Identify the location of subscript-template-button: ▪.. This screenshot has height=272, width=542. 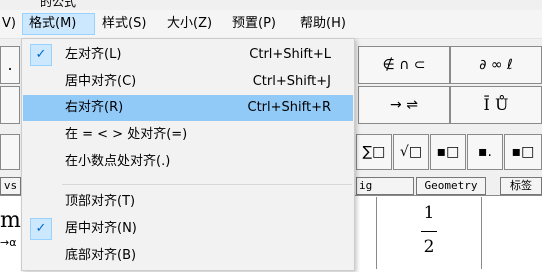
(485, 152).